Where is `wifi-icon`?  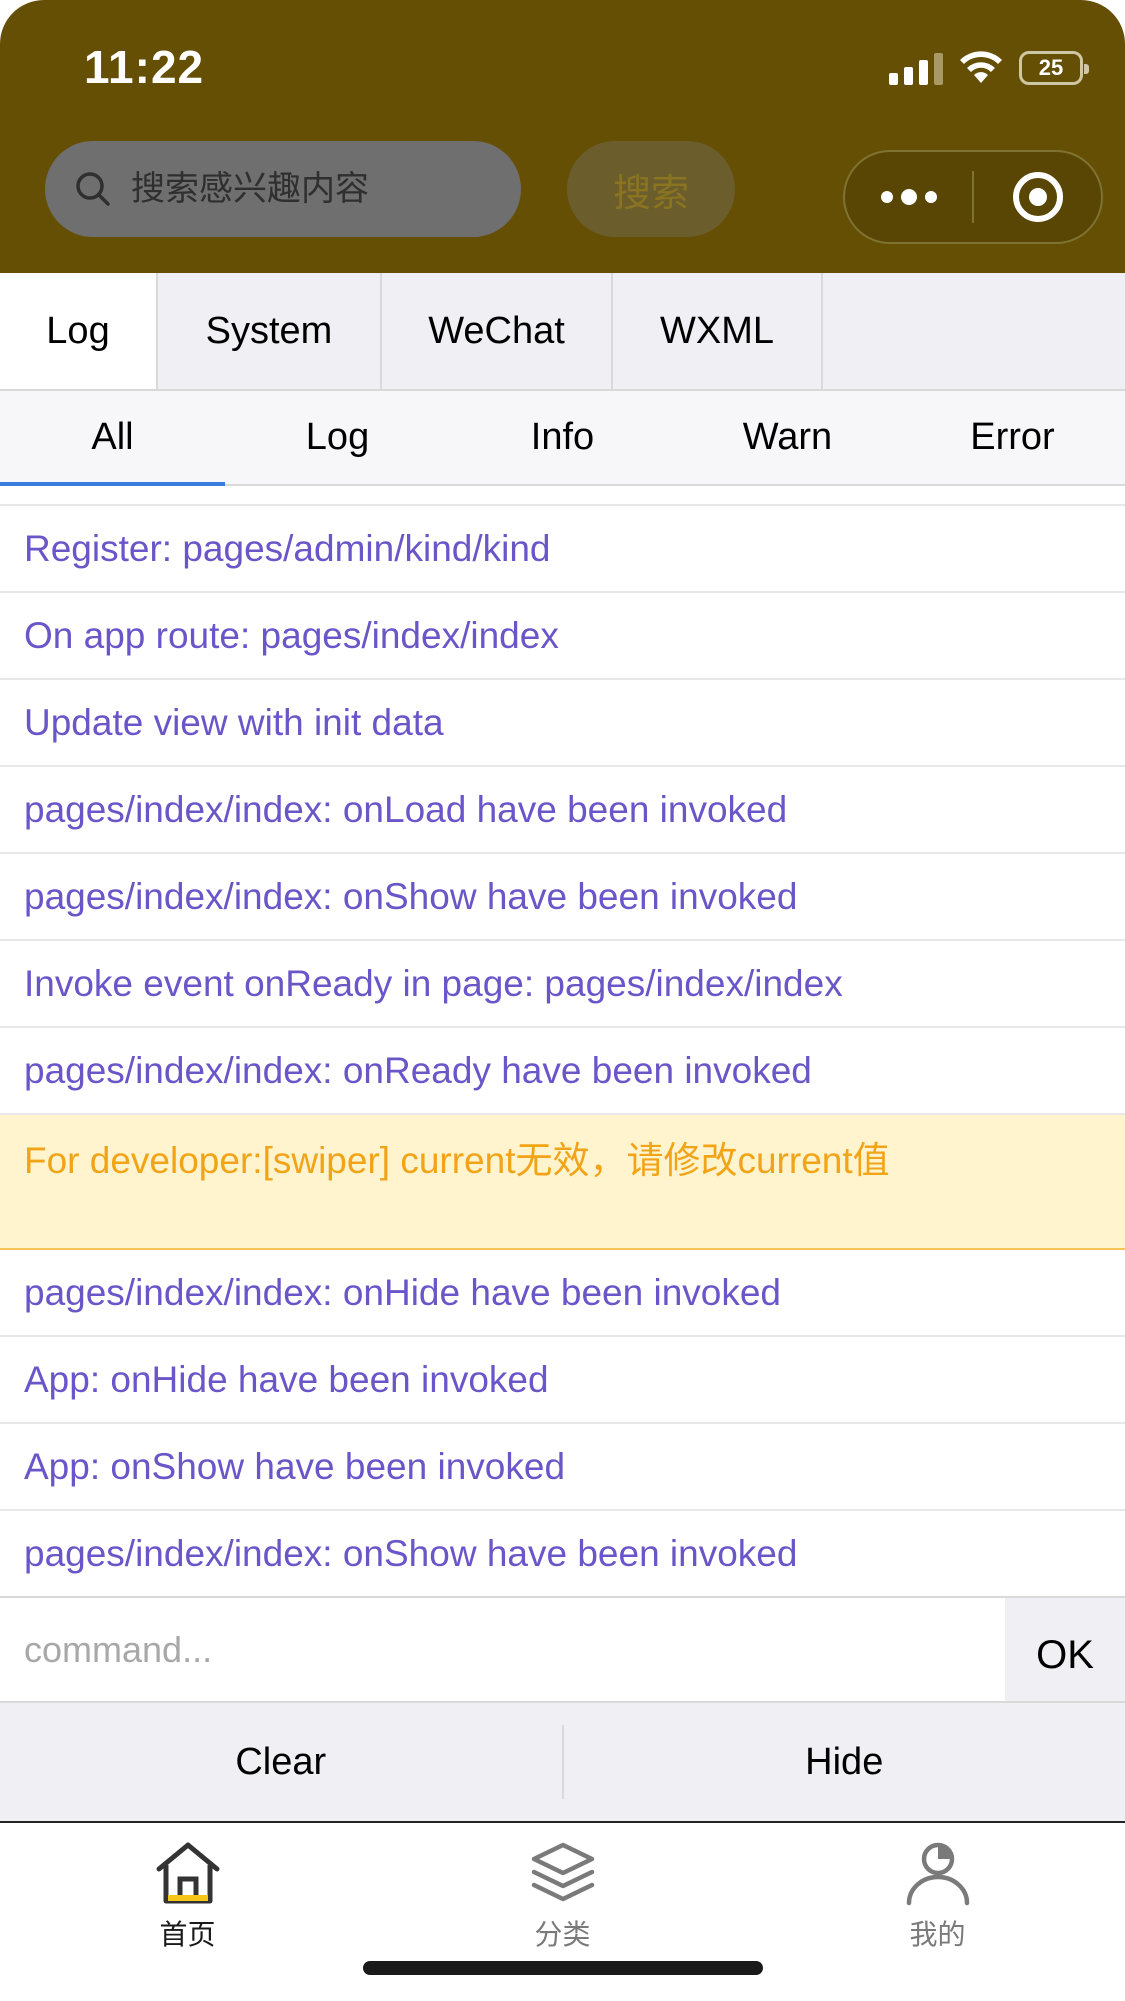 wifi-icon is located at coordinates (981, 67).